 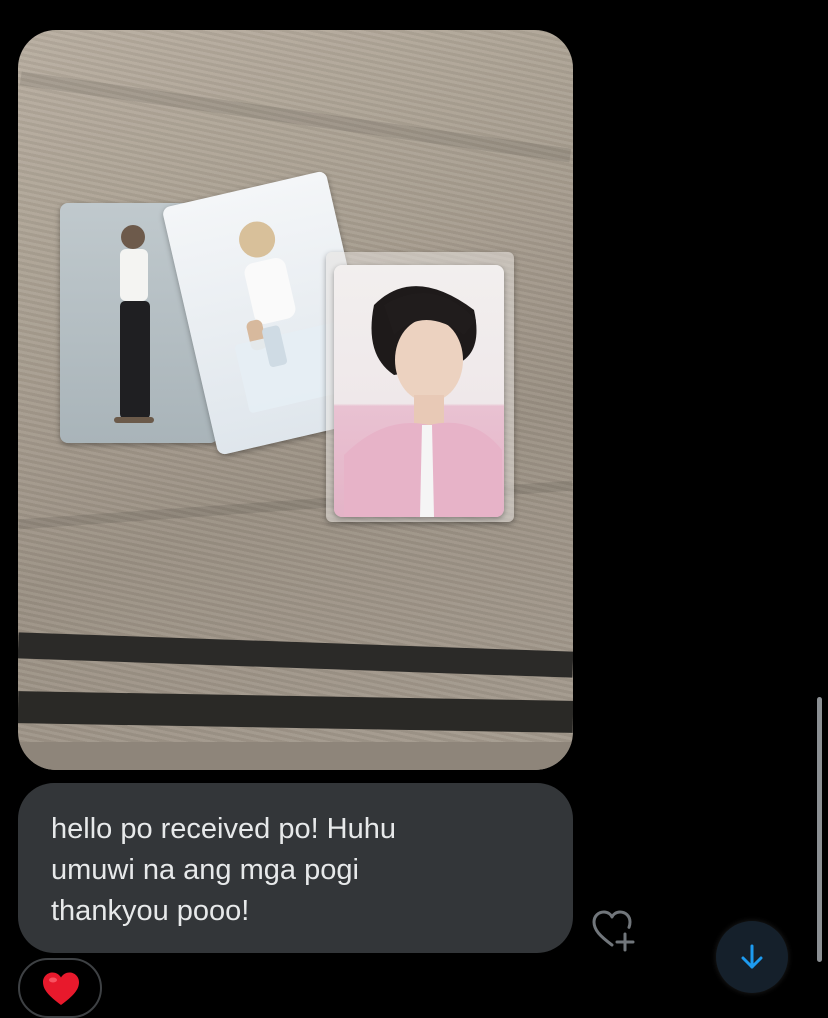 I want to click on arrow-down-icon, so click(x=752, y=956).